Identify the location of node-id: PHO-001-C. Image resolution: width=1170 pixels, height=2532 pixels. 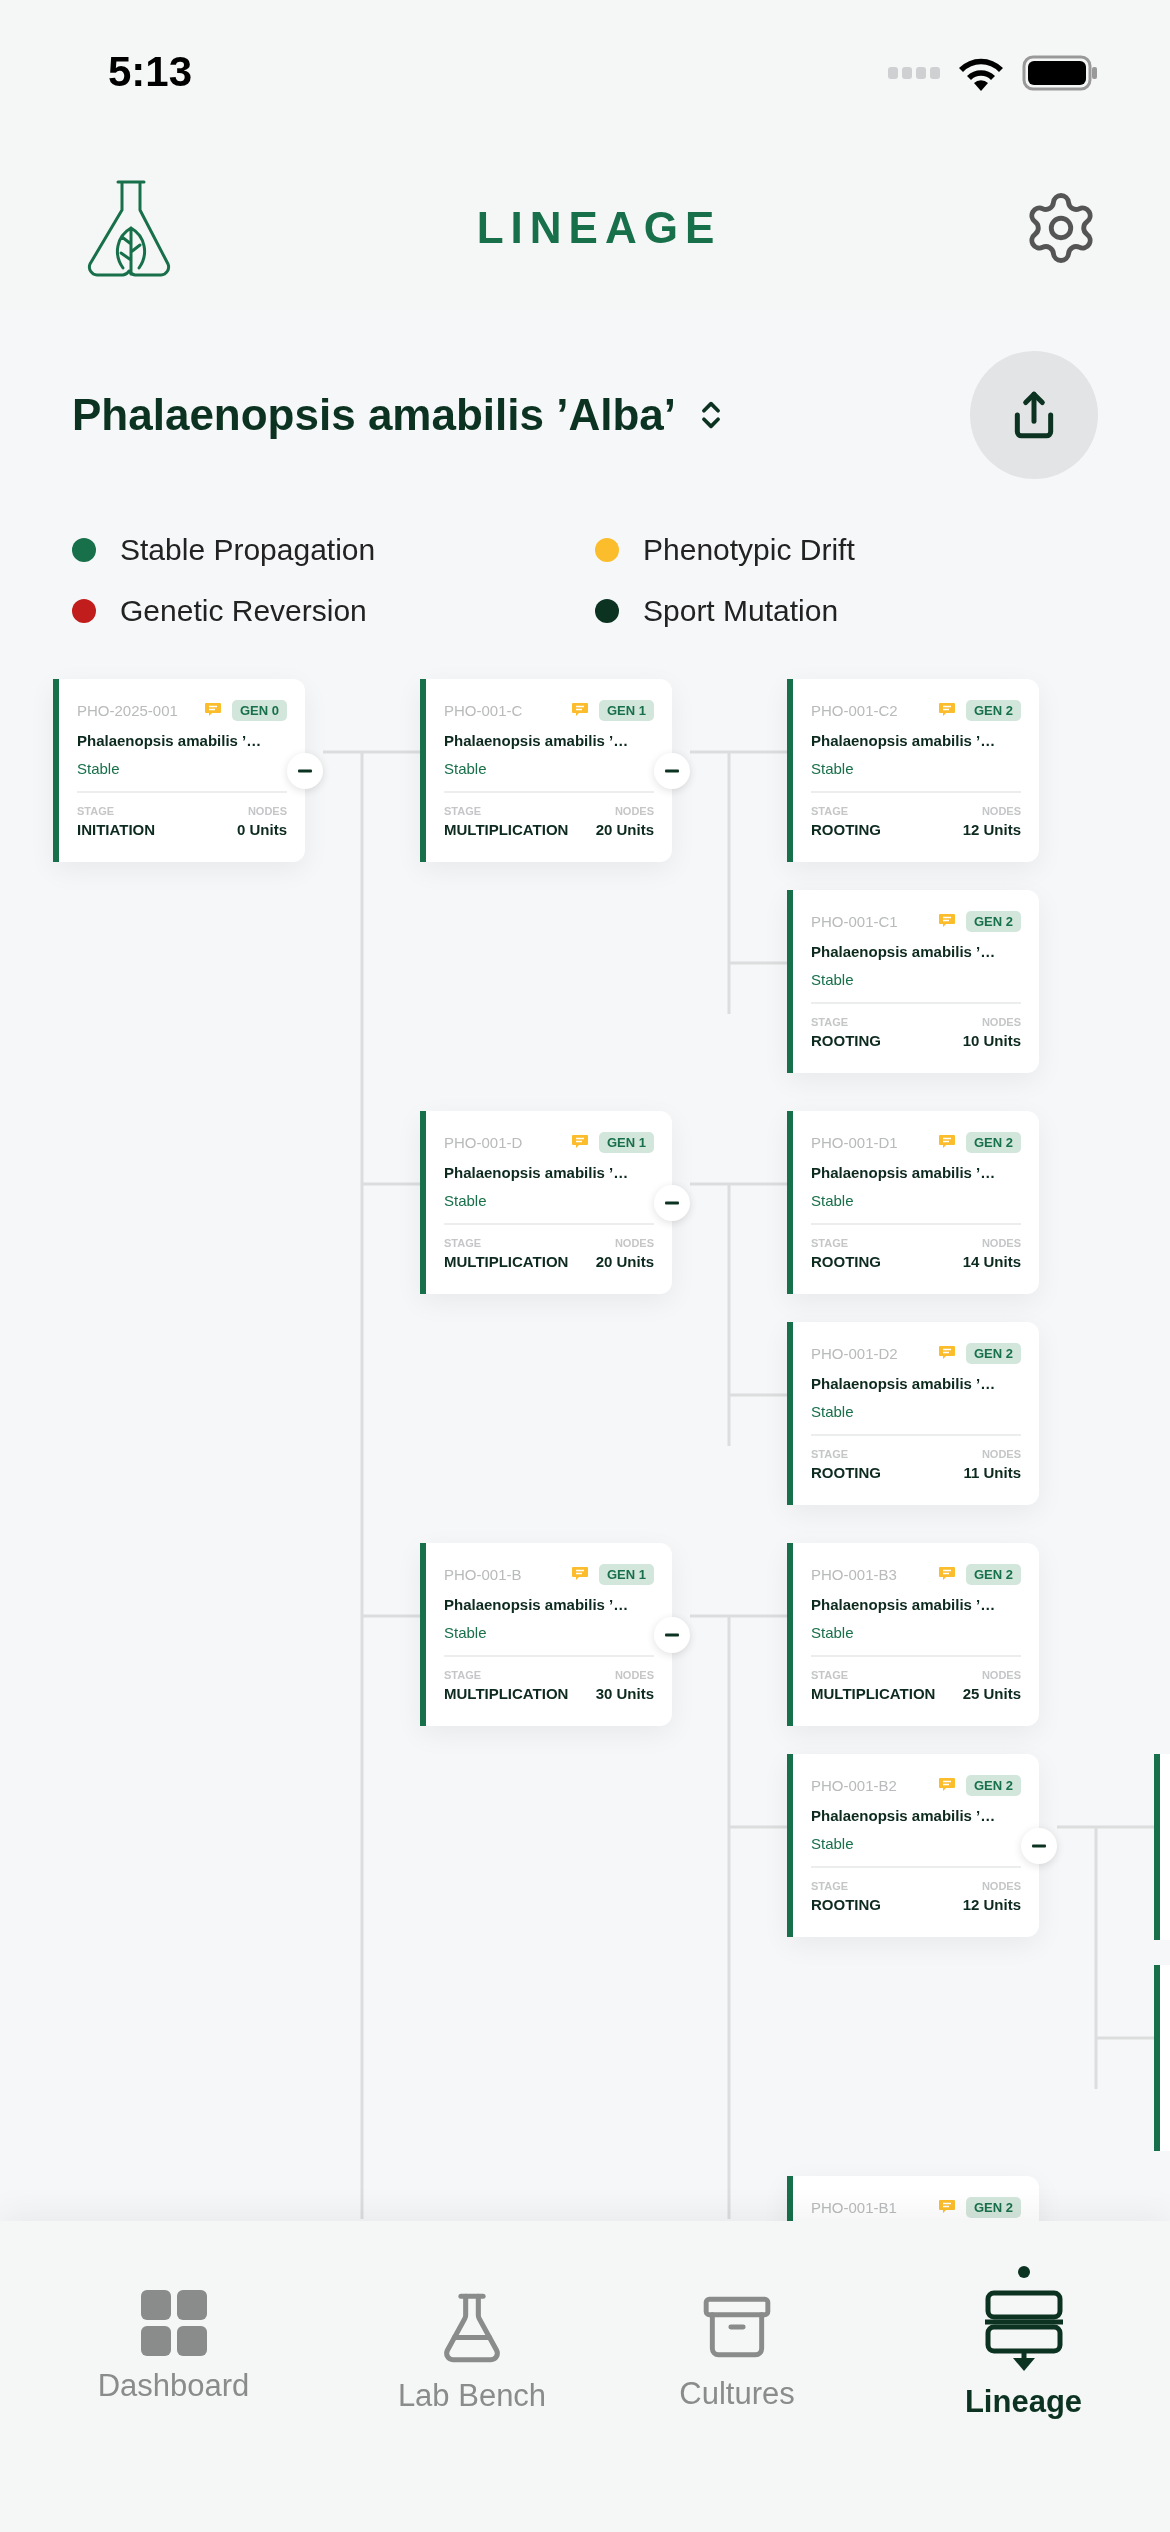
(484, 710).